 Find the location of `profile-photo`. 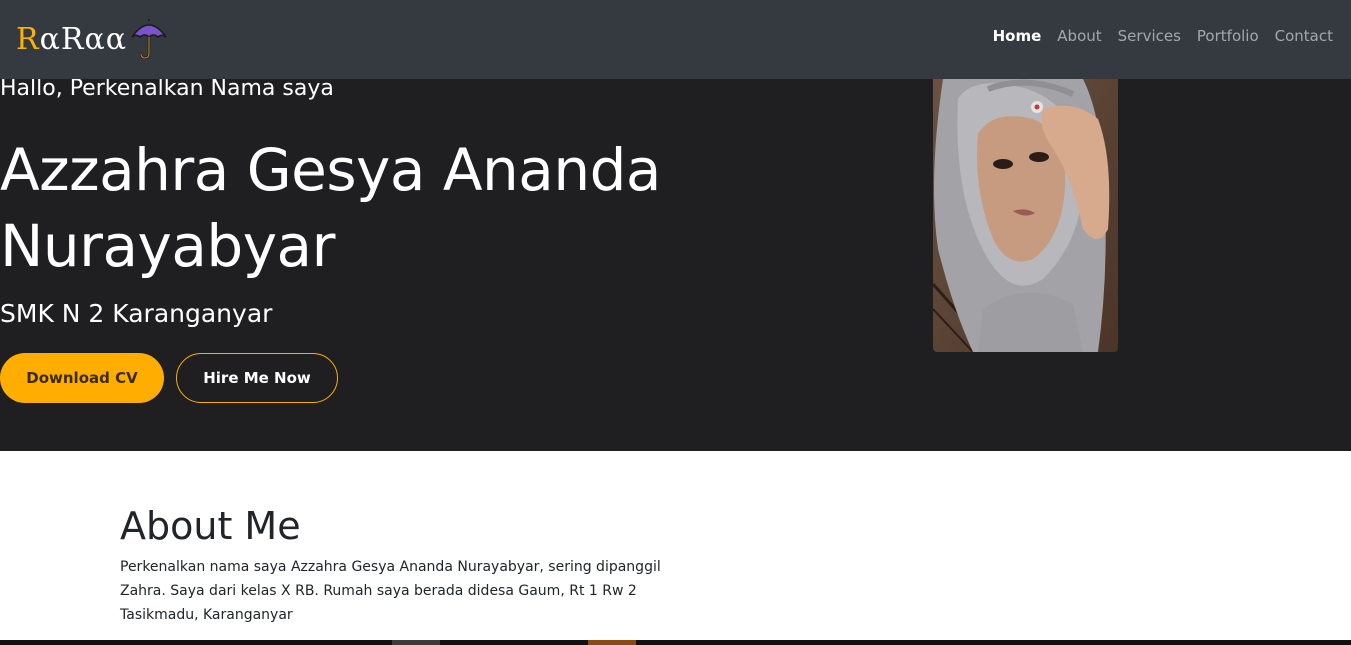

profile-photo is located at coordinates (1025, 215).